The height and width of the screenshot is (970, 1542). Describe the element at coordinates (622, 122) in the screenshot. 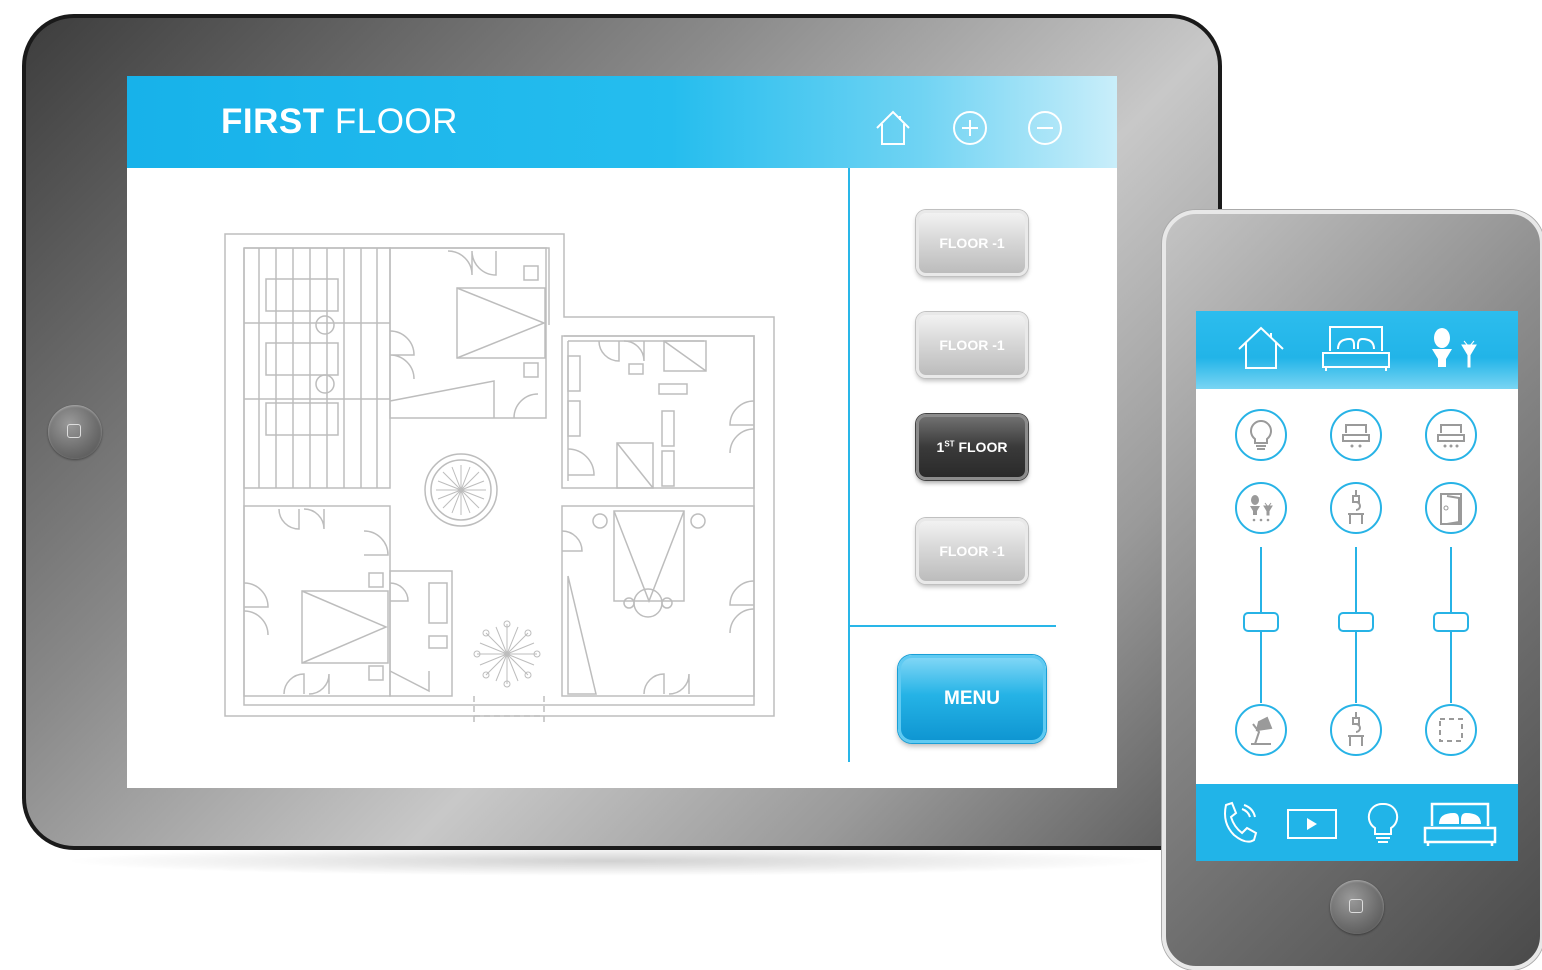

I see `screen-header: FIRST FLOOR` at that location.